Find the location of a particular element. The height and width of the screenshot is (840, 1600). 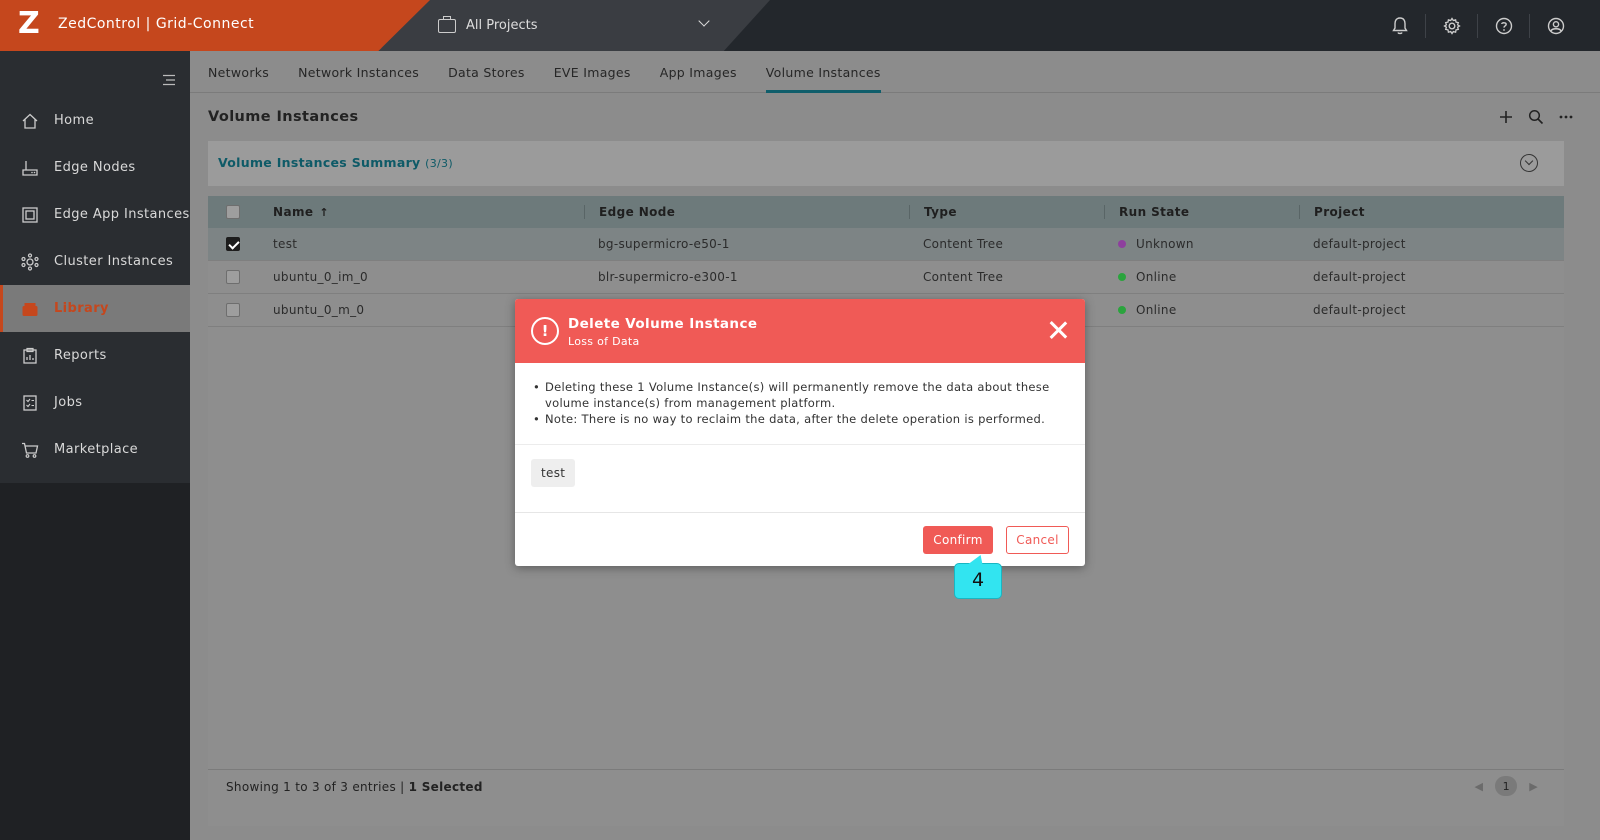

cart-icon is located at coordinates (30, 450).